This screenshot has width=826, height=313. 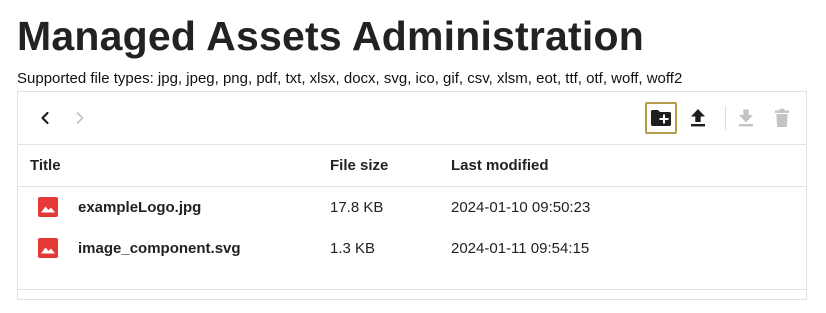 I want to click on forward-button, so click(x=80, y=118).